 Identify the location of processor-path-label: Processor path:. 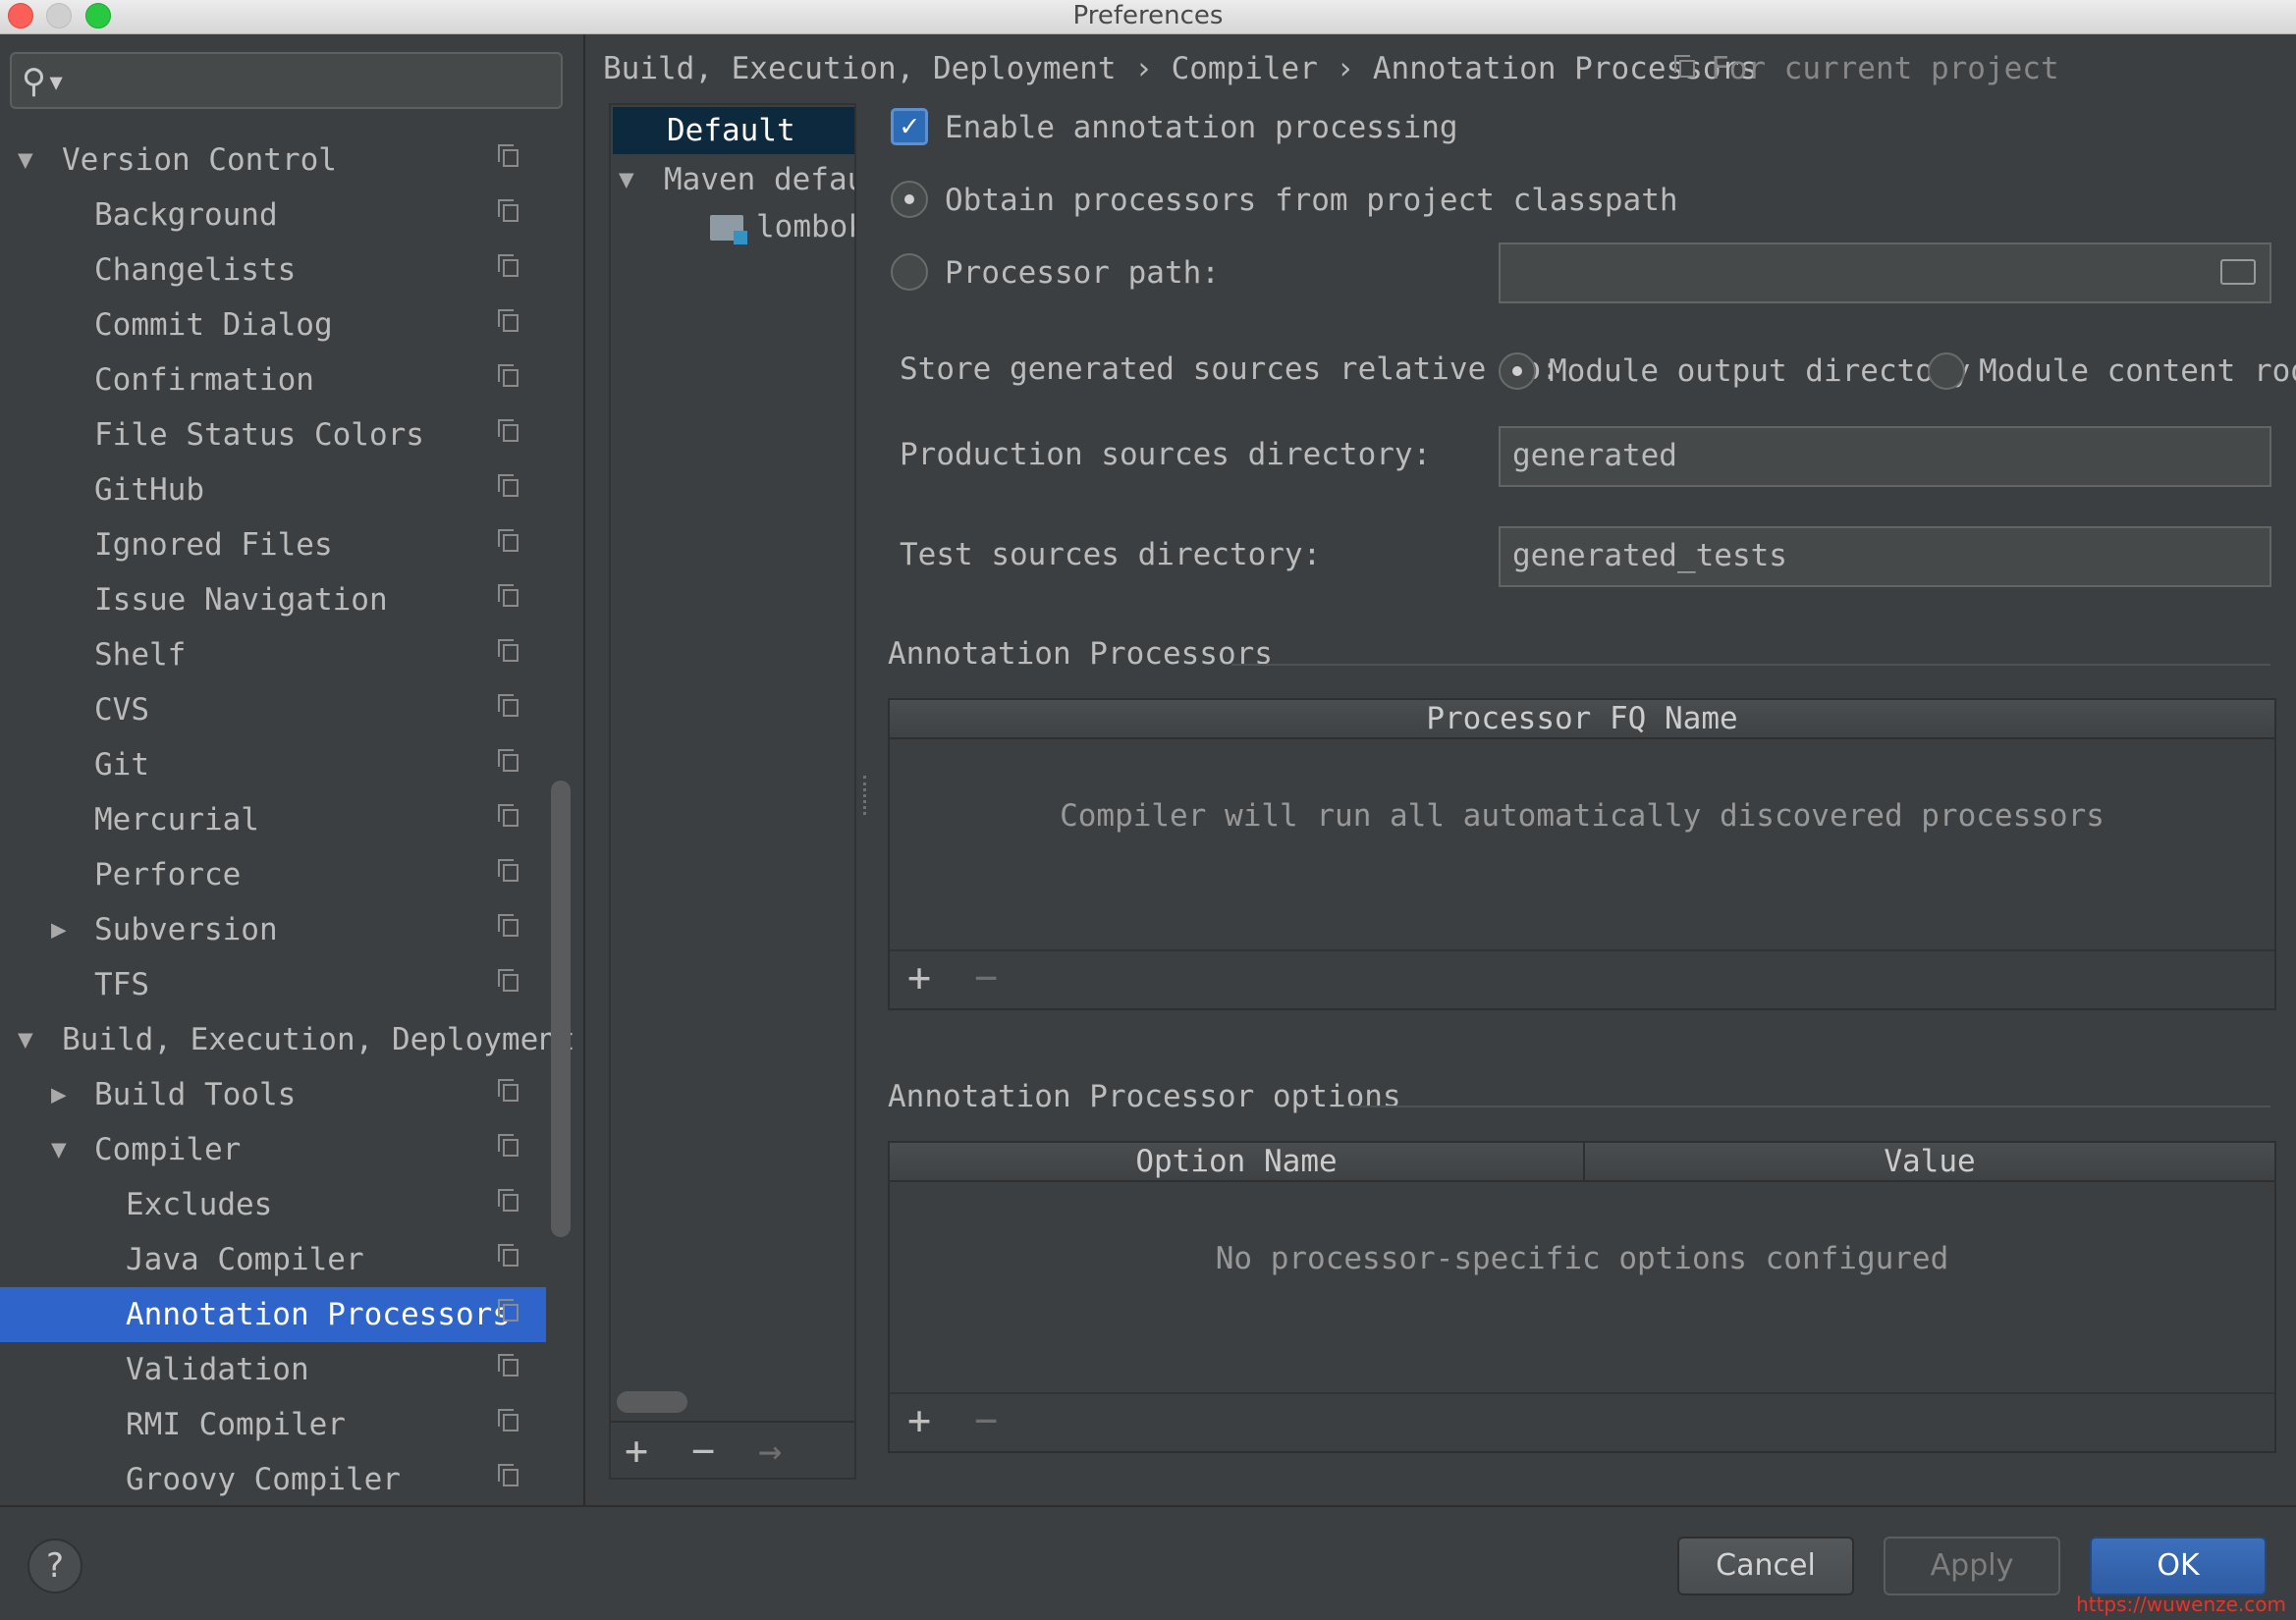
(1082, 273).